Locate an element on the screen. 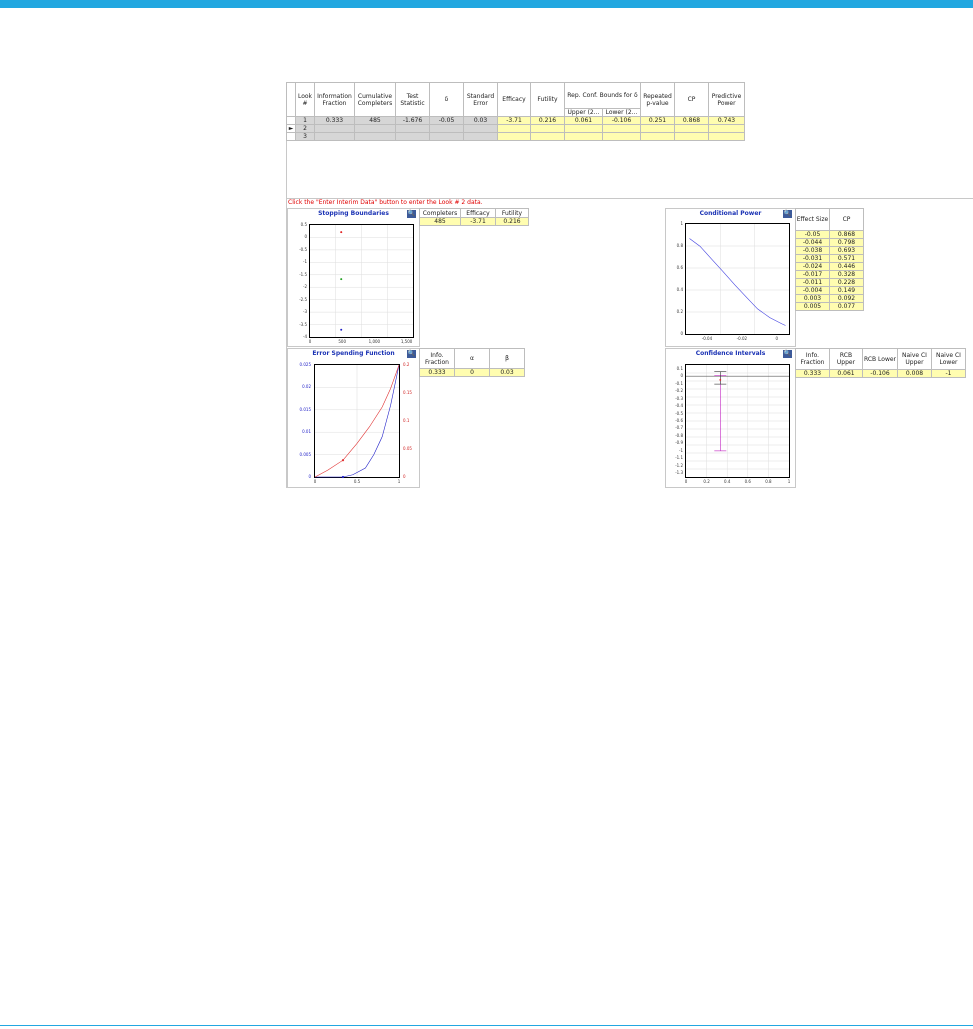 The width and height of the screenshot is (973, 1029). y-tick-label: -1 is located at coordinates (681, 450).